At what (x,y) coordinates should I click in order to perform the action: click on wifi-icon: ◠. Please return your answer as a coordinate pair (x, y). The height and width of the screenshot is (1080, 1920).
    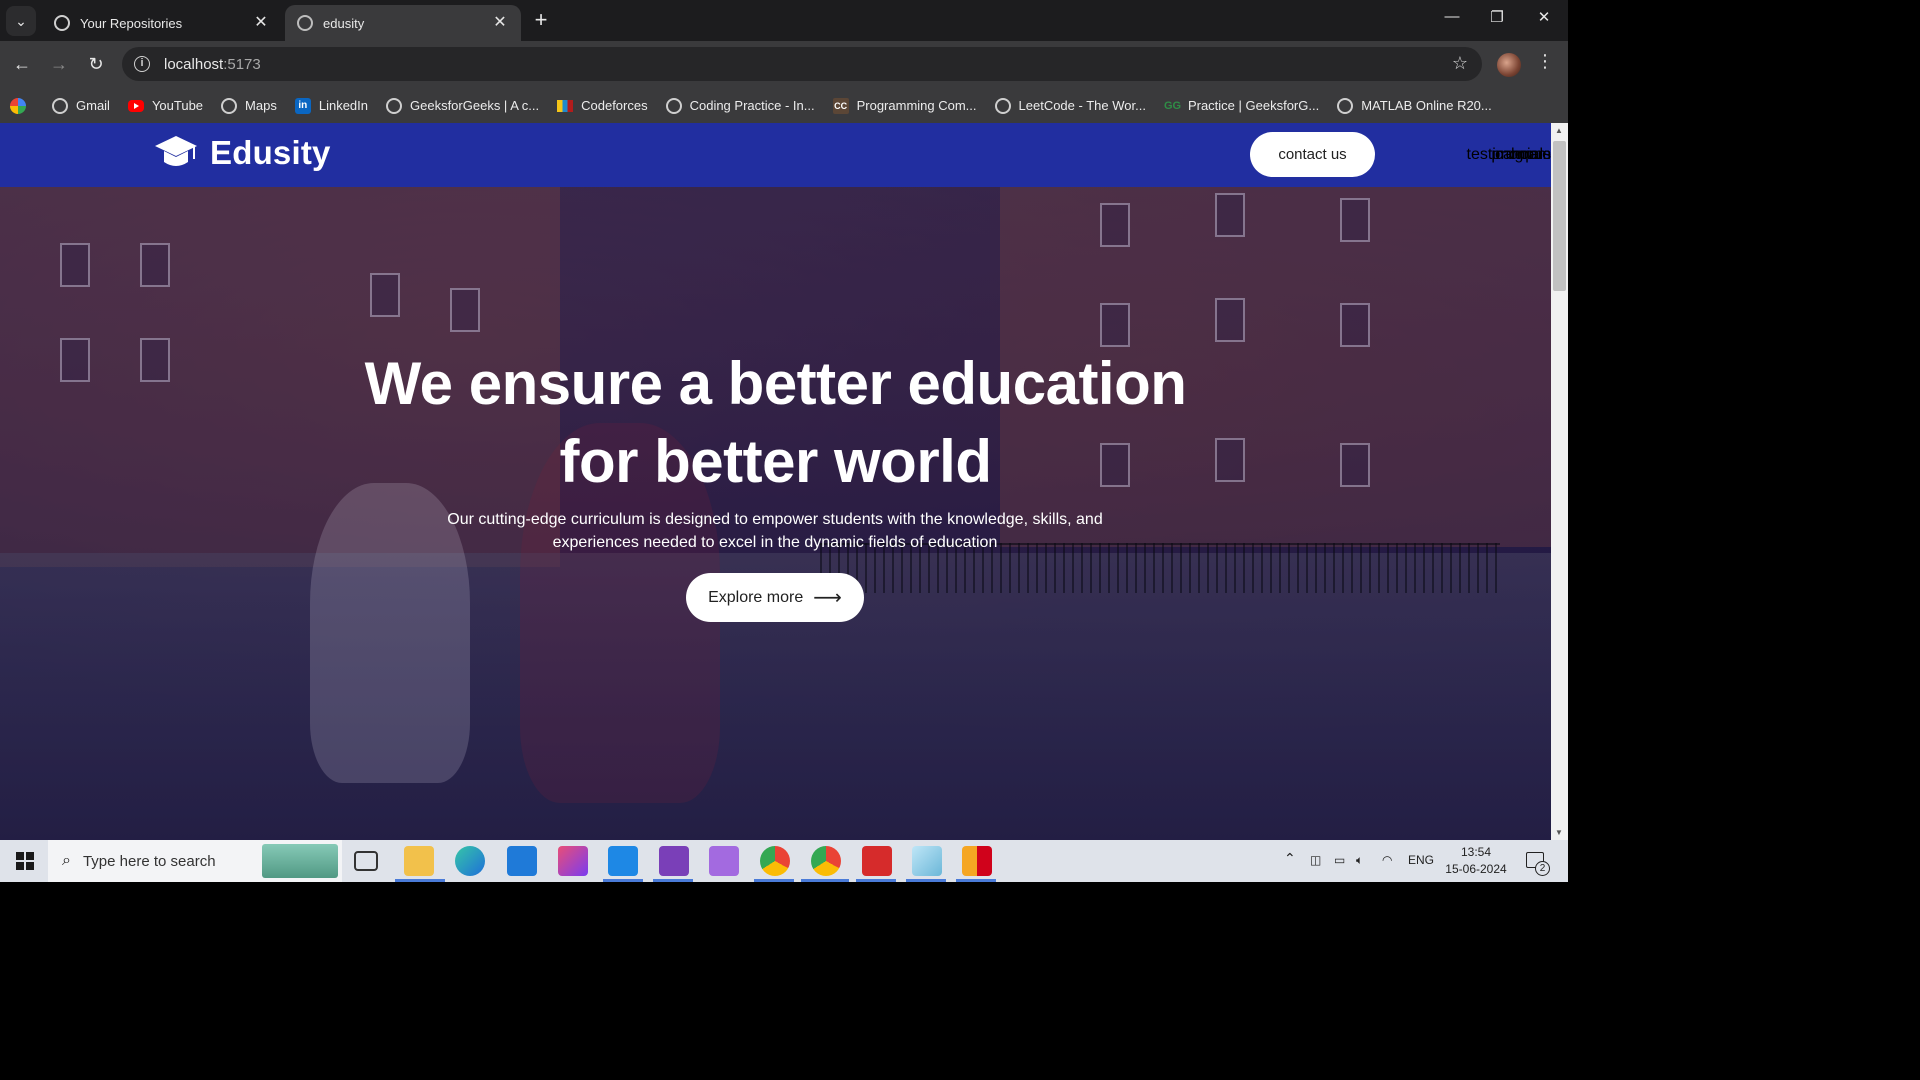
    Looking at the image, I should click on (1387, 860).